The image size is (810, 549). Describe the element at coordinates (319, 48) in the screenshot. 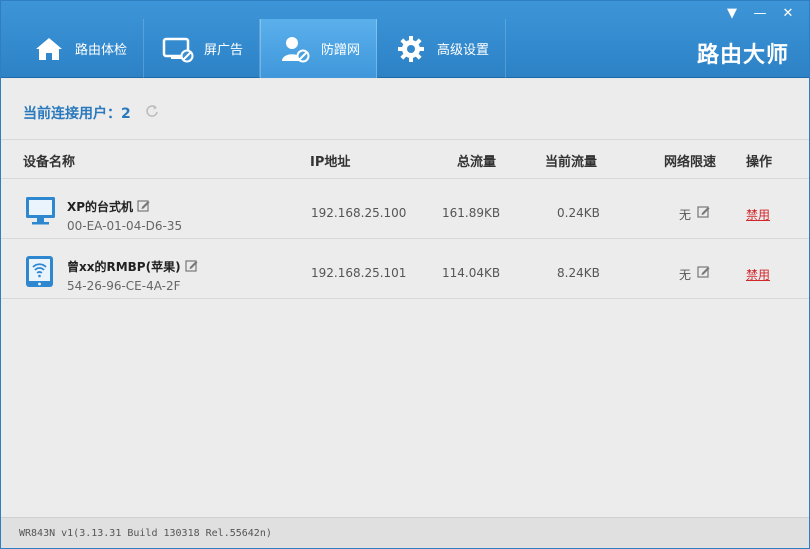

I see `tab-anti-leech: 防蹭网` at that location.